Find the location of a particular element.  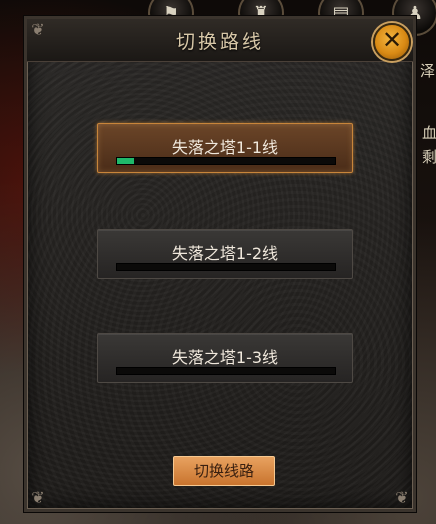

side-text-sheng: 剩 is located at coordinates (429, 157).